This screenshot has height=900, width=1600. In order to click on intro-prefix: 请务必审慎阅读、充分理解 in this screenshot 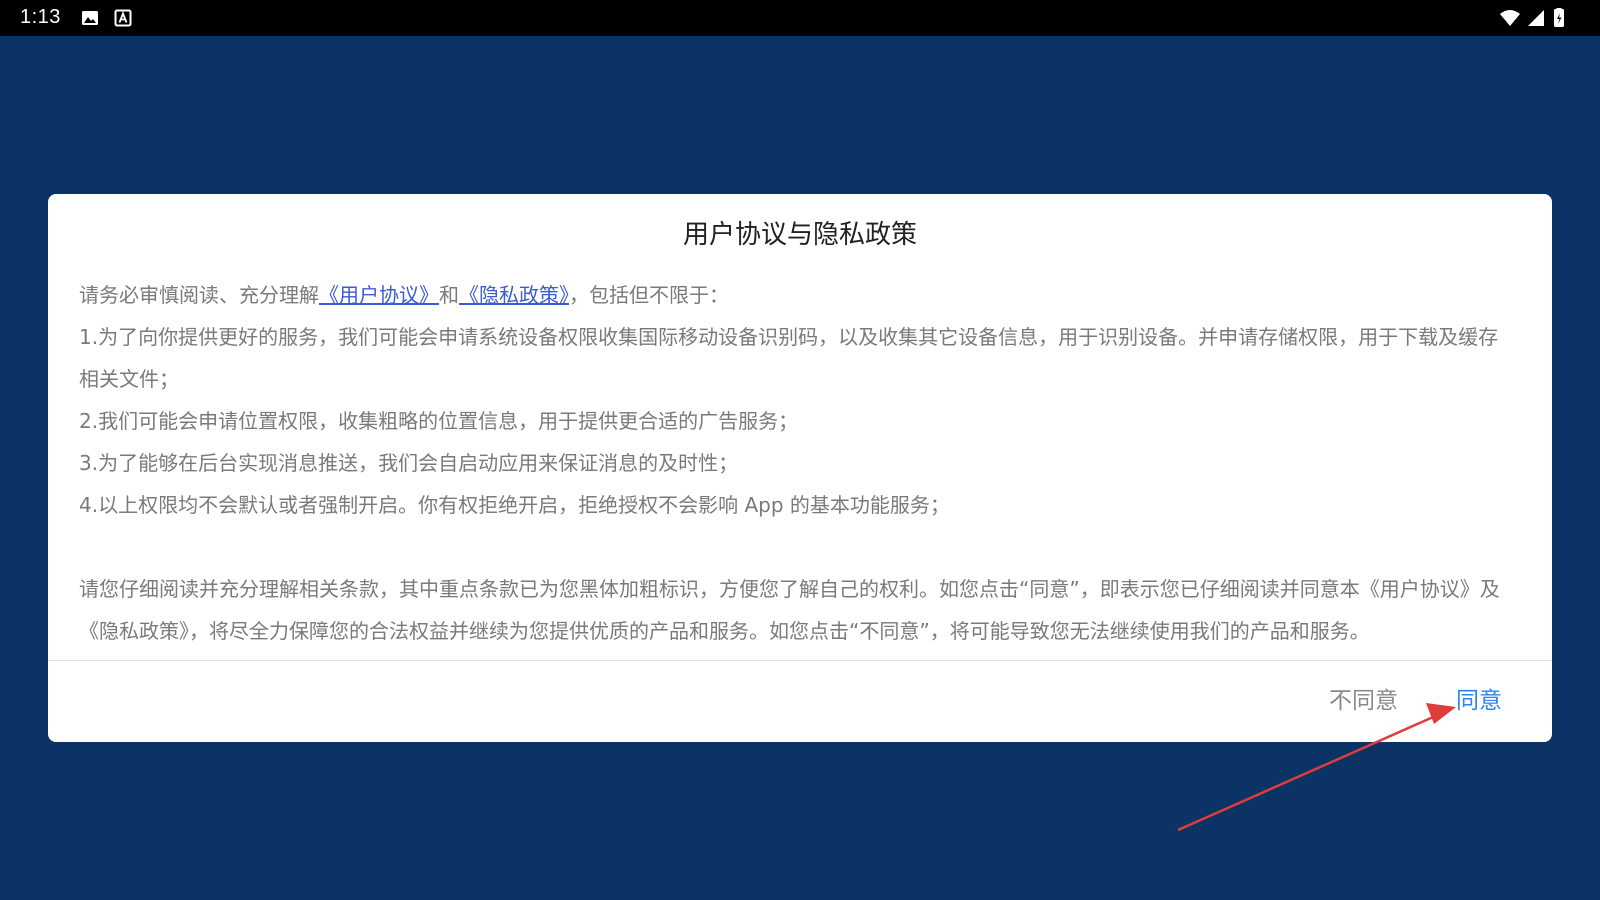, I will do `click(199, 295)`.